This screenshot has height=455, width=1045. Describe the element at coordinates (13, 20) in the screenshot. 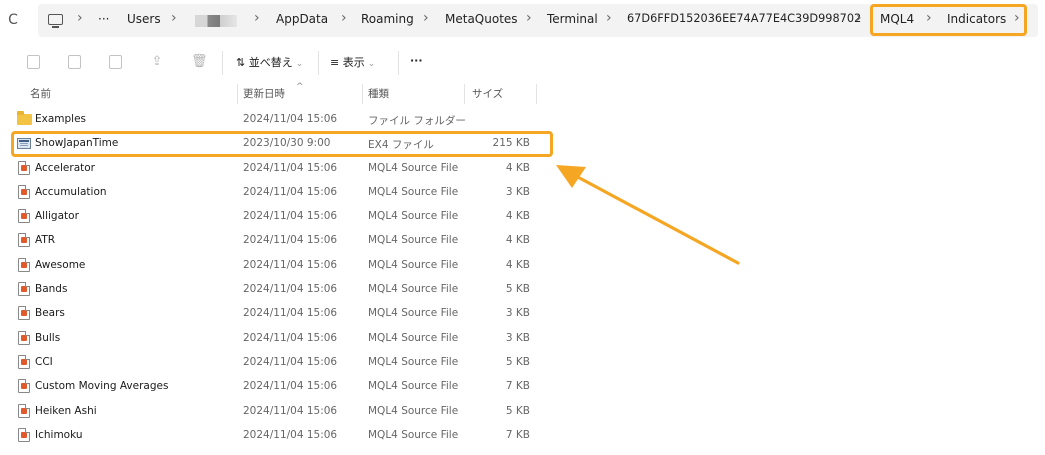

I see `refresh-icon: C` at that location.